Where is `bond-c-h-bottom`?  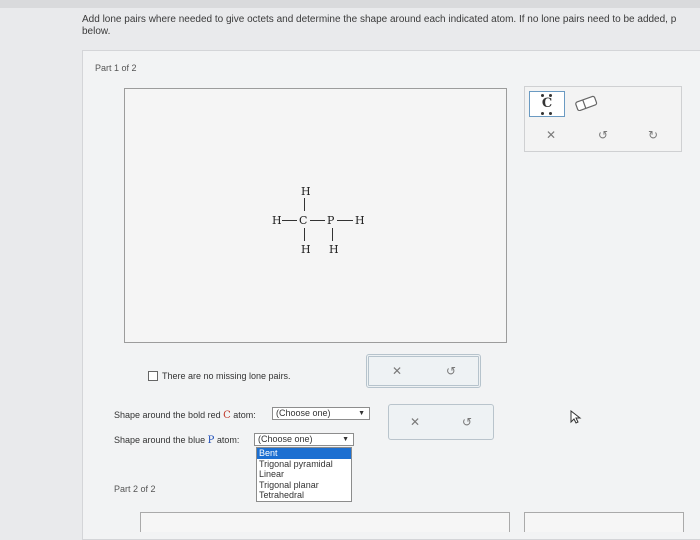
bond-c-h-bottom is located at coordinates (304, 234).